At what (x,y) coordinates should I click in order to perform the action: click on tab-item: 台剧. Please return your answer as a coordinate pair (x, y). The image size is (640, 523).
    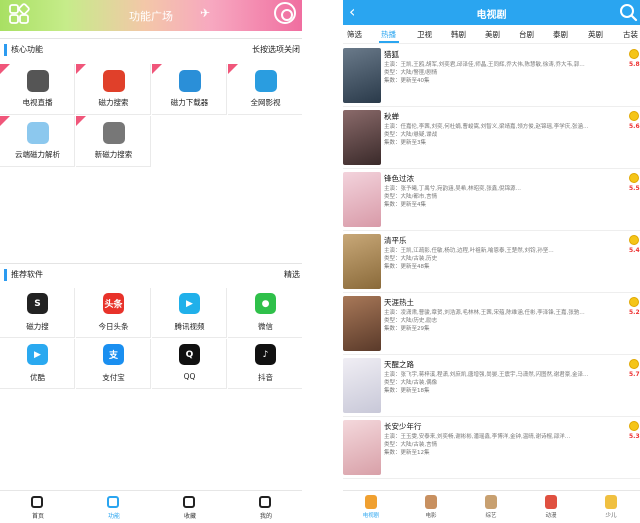
    Looking at the image, I should click on (526, 34).